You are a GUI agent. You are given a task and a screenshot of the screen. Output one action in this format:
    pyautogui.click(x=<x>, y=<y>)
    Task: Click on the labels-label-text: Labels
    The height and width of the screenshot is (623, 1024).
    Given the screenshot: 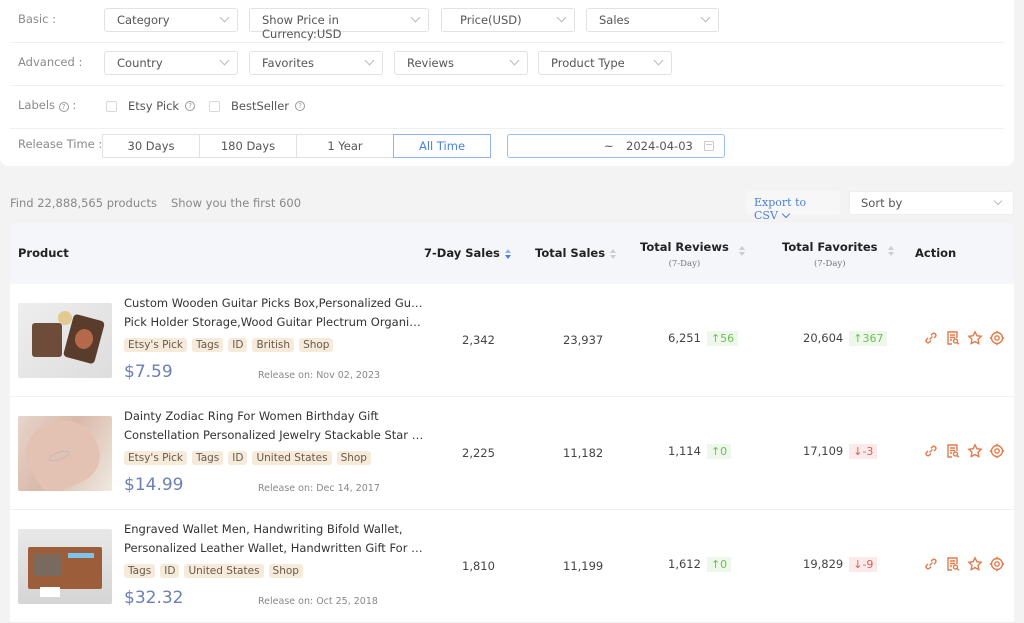 What is the action you would take?
    pyautogui.click(x=37, y=105)
    